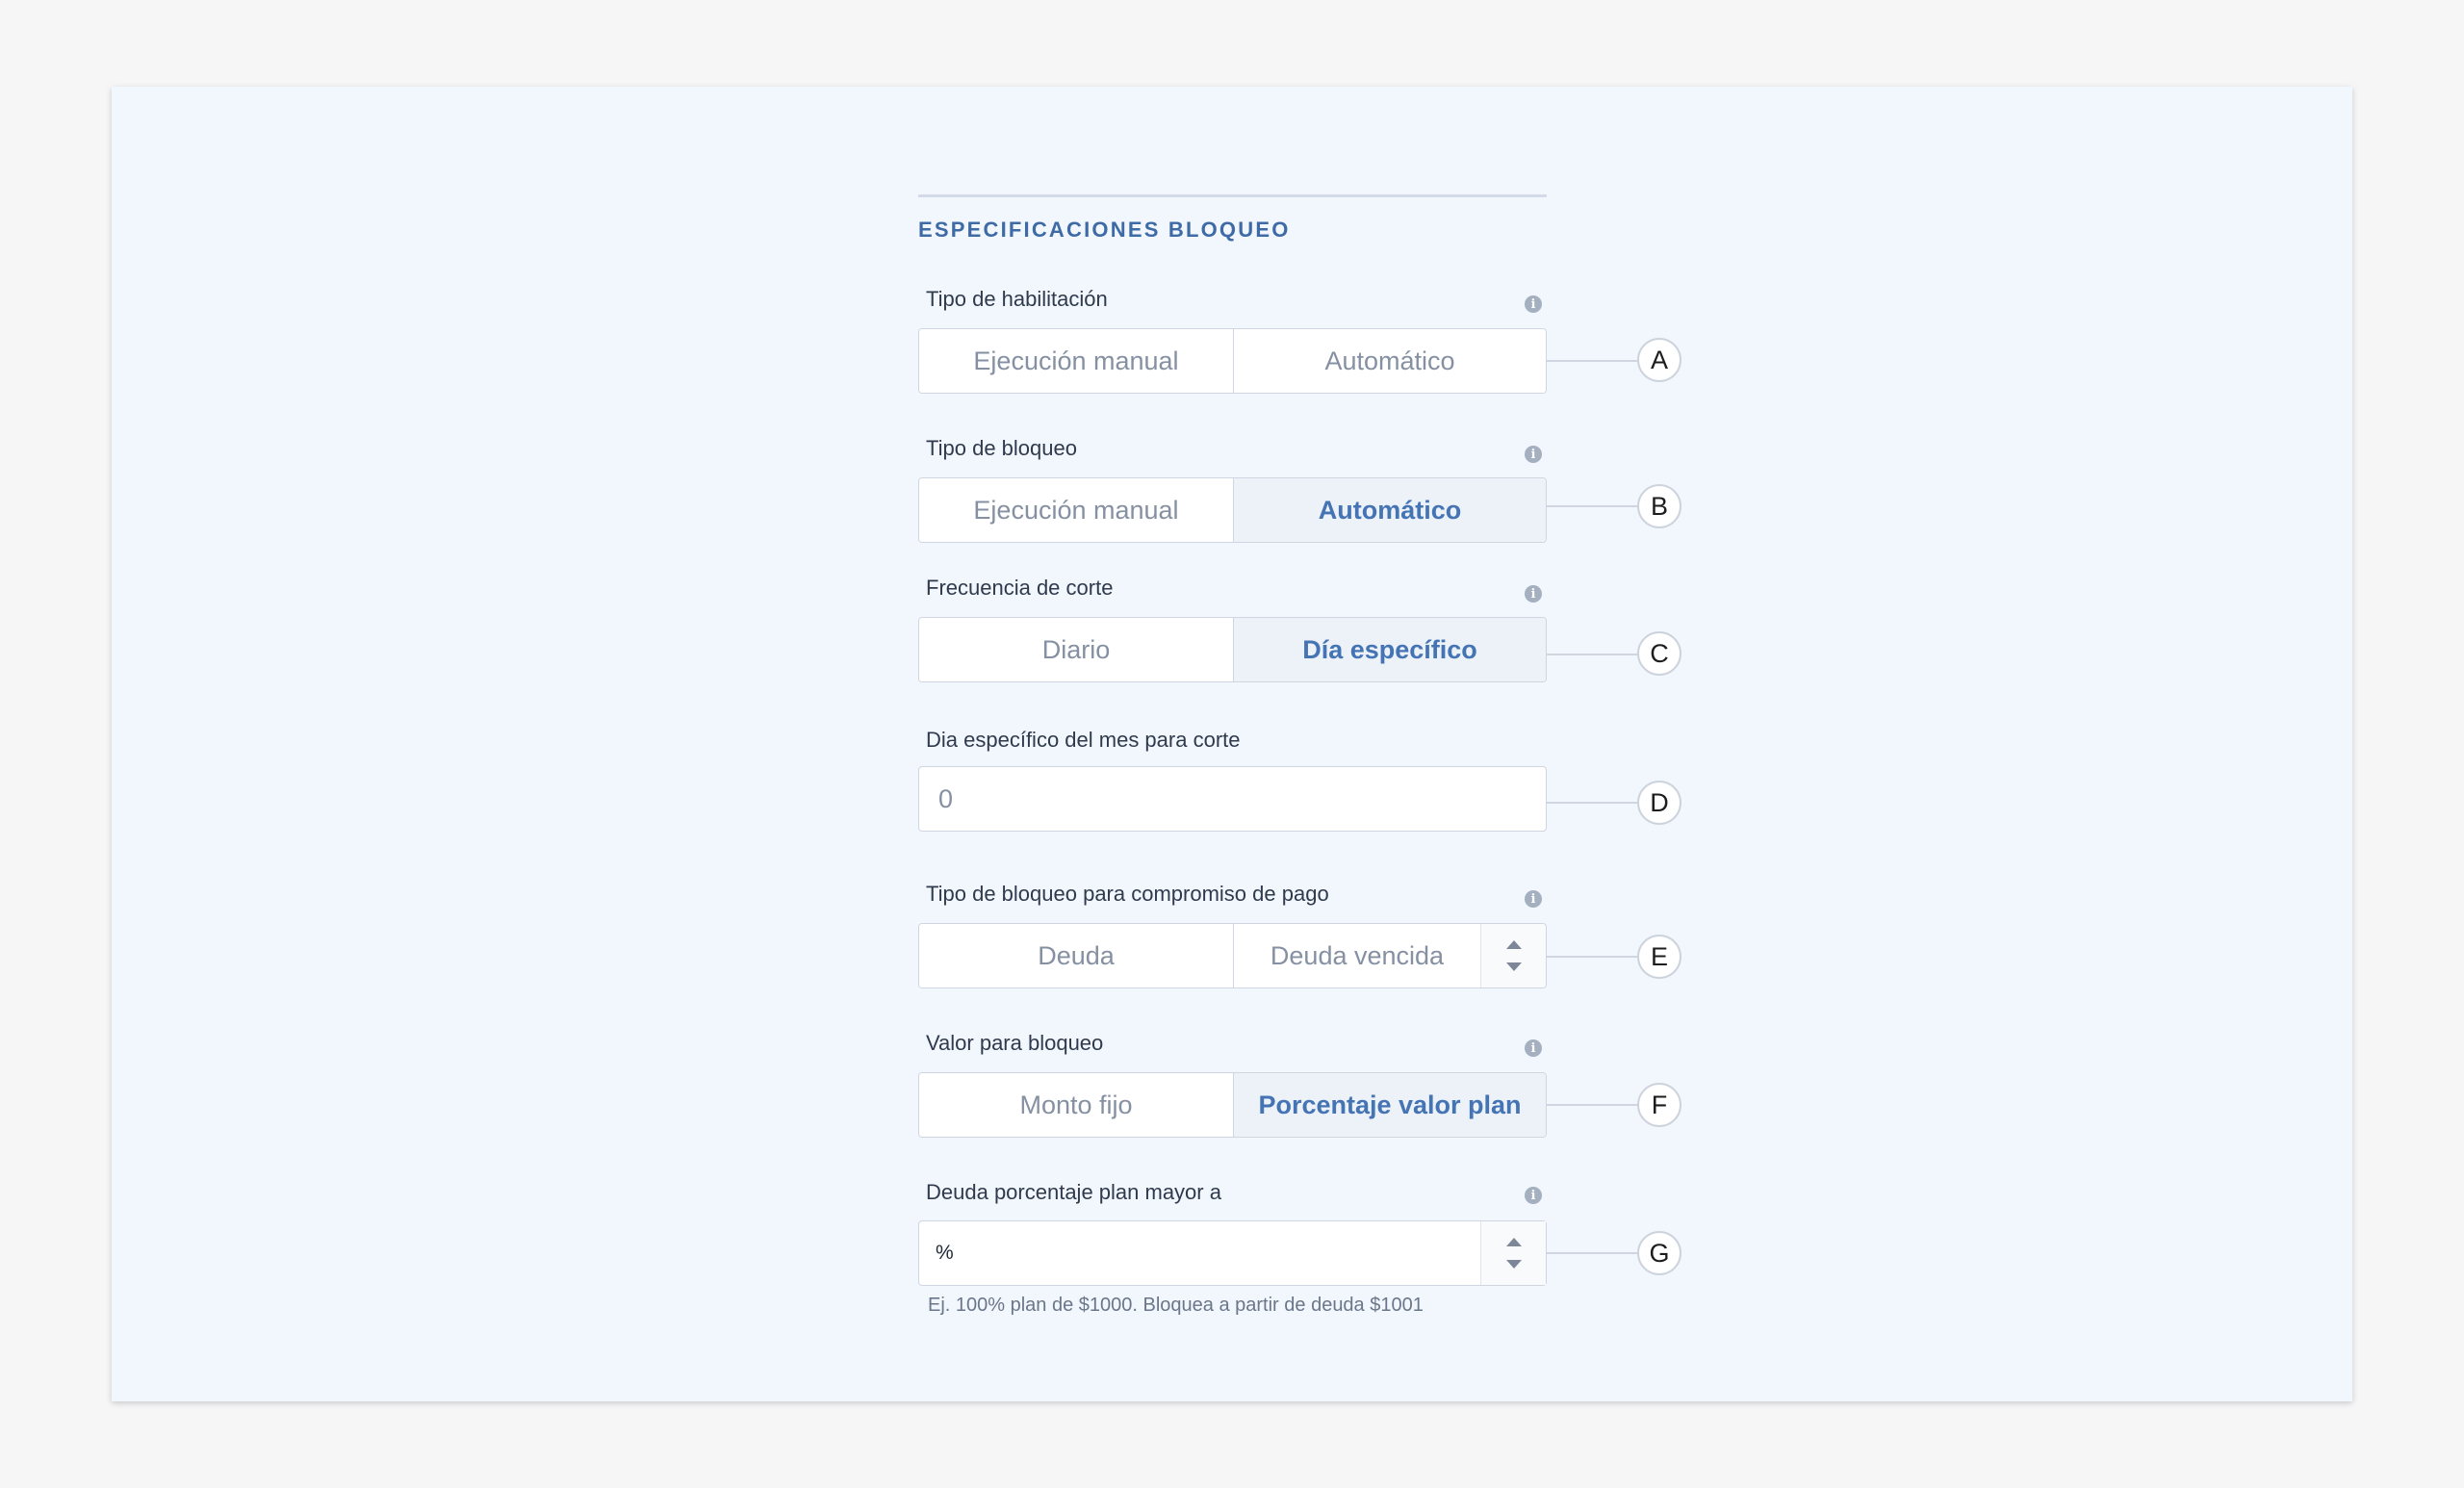  Describe the element at coordinates (1017, 299) in the screenshot. I see `habilitacion-label: Tipo de habilitación` at that location.